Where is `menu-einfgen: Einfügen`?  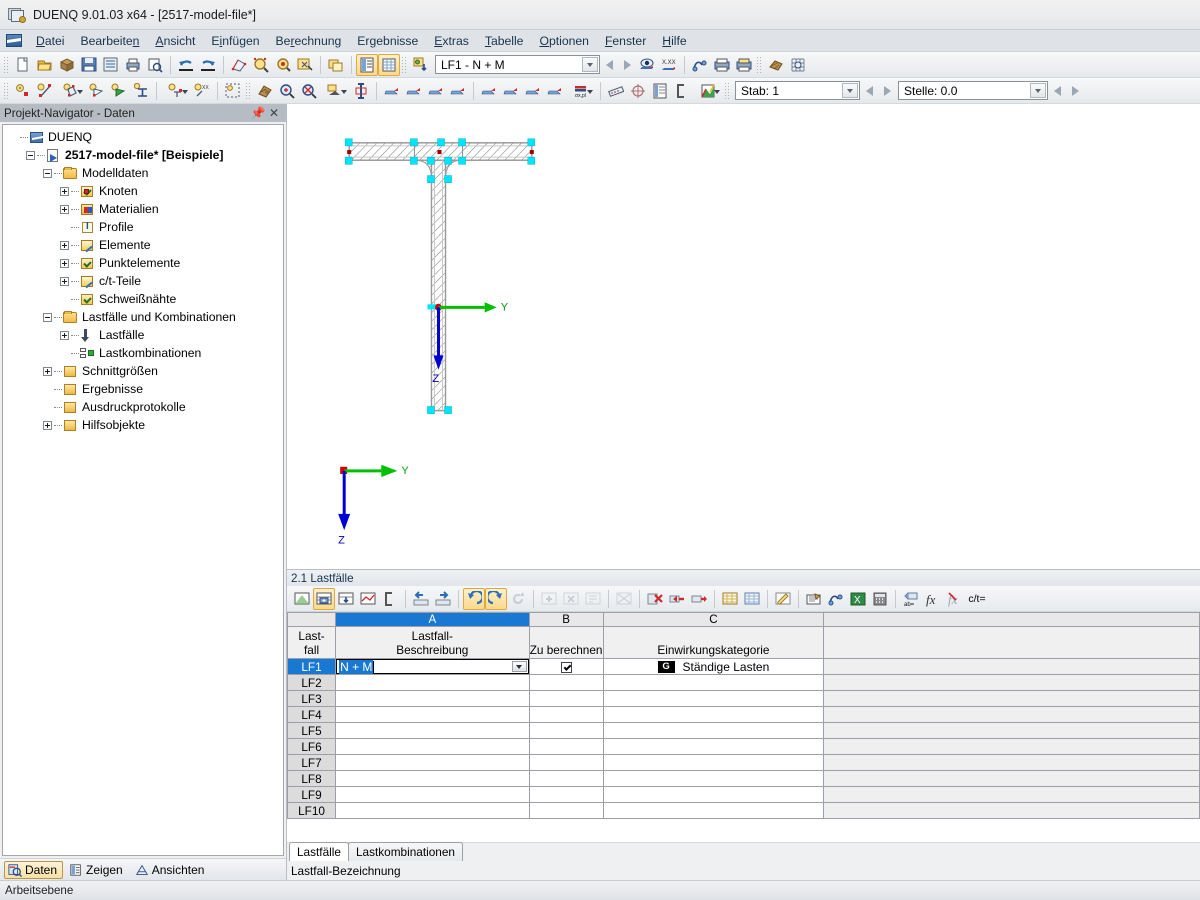 menu-einfgen: Einfügen is located at coordinates (235, 41).